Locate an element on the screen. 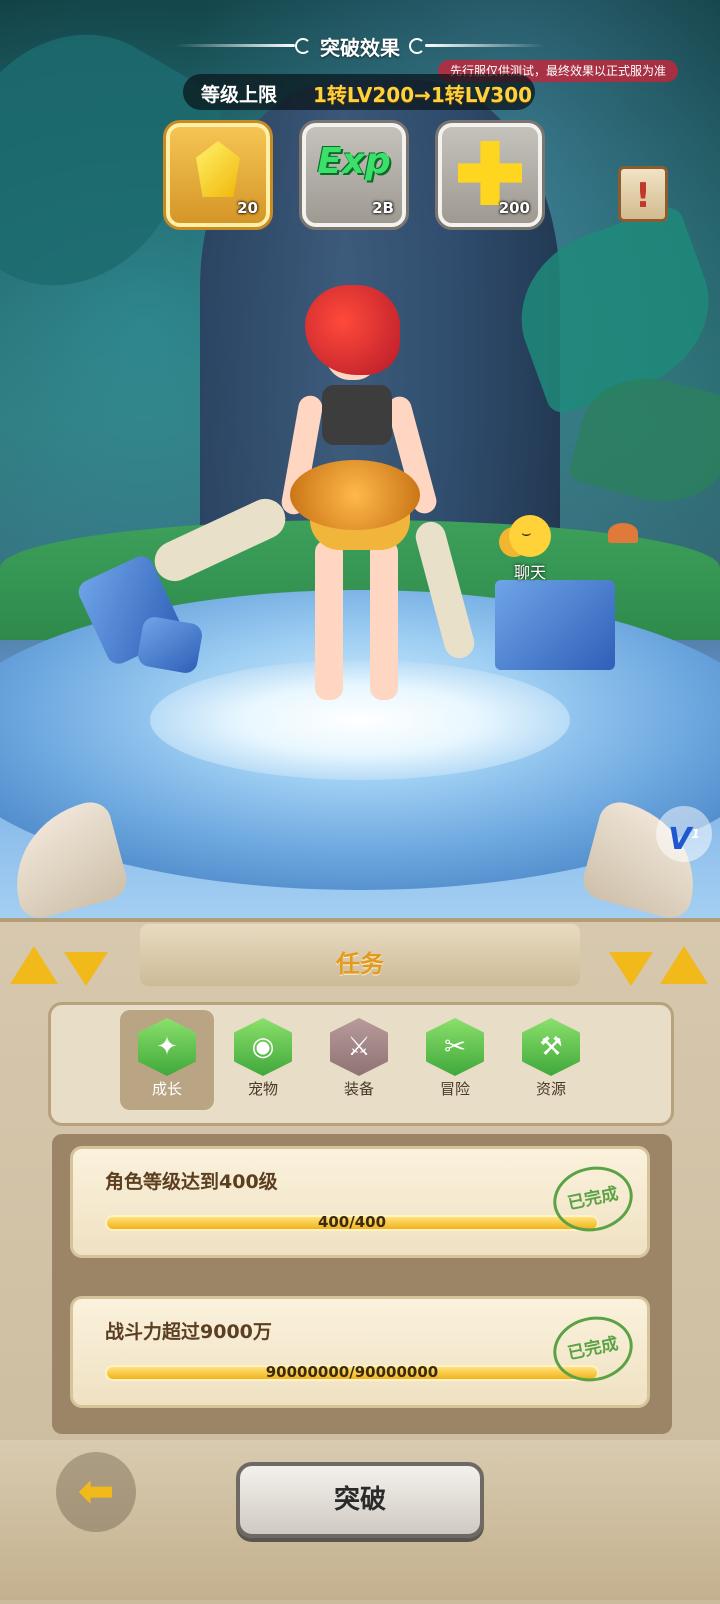  reward-item-crystal: ✓ 20 is located at coordinates (218, 175).